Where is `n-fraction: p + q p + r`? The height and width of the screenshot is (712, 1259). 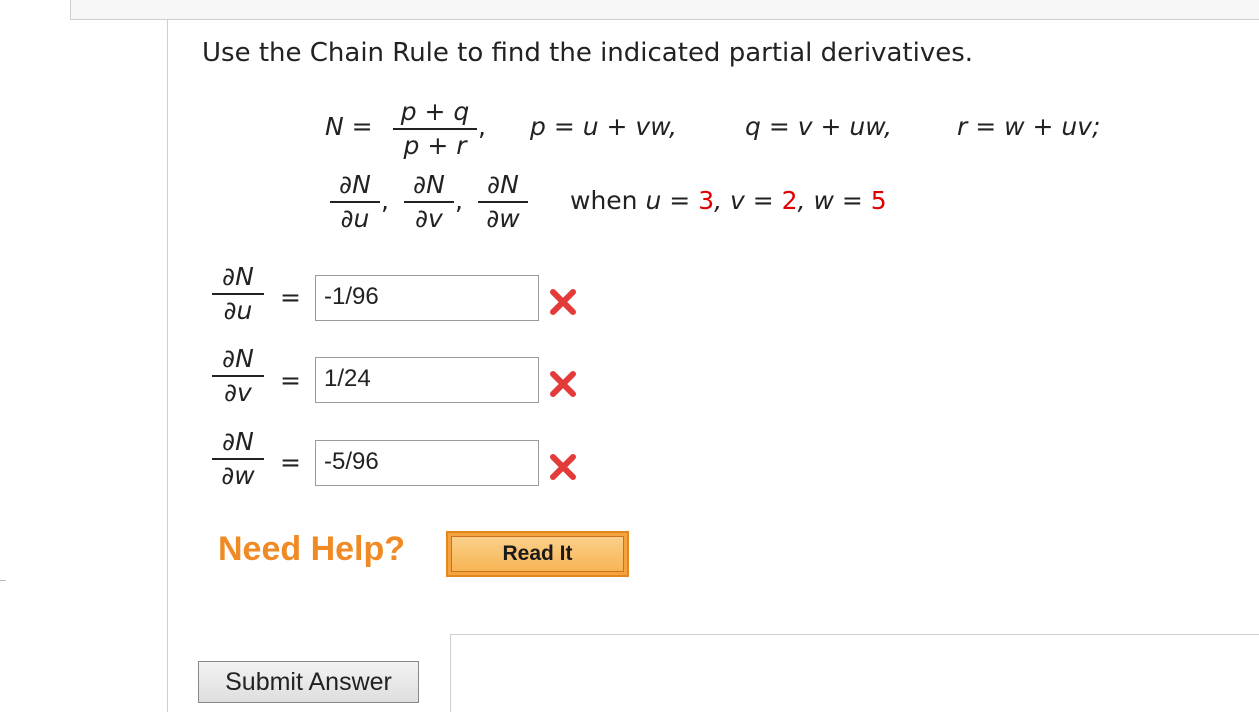
n-fraction: p + q p + r is located at coordinates (435, 129).